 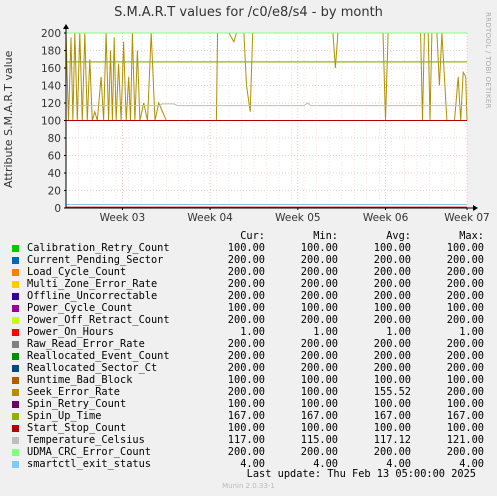 What do you see at coordinates (66, 26) in the screenshot?
I see `y-axis-arrow` at bounding box center [66, 26].